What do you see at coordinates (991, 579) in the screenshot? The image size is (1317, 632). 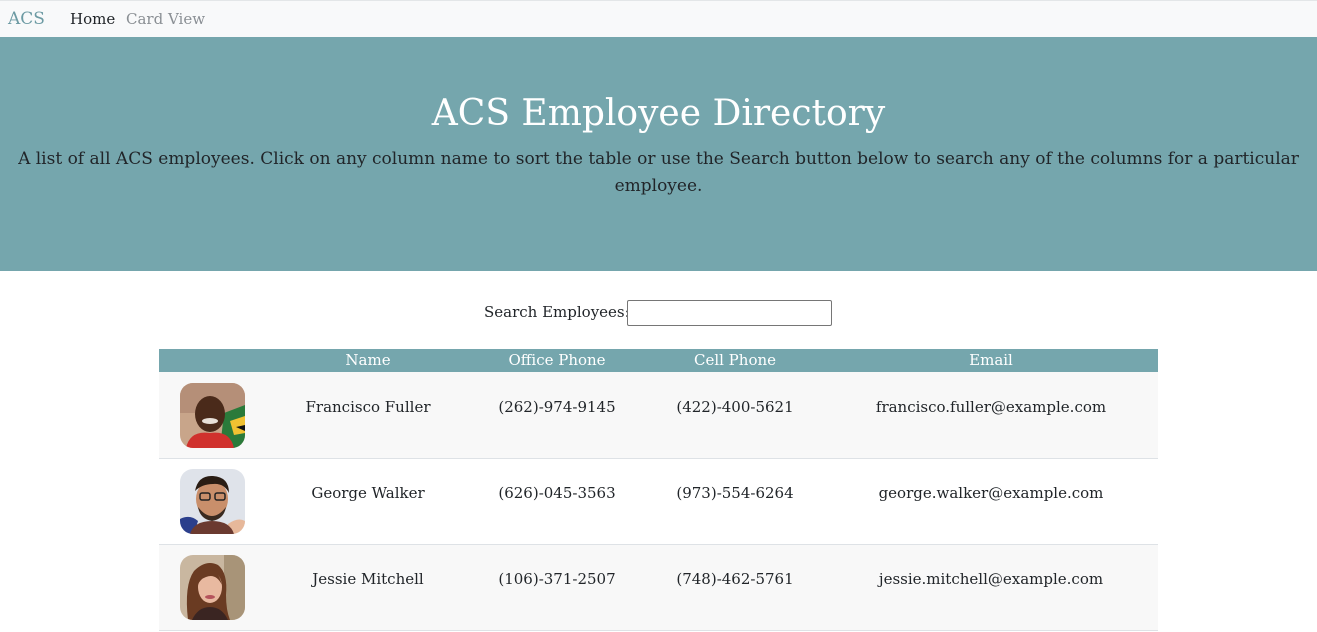 I see `employee-email: jessie.mitchell@example.com` at bounding box center [991, 579].